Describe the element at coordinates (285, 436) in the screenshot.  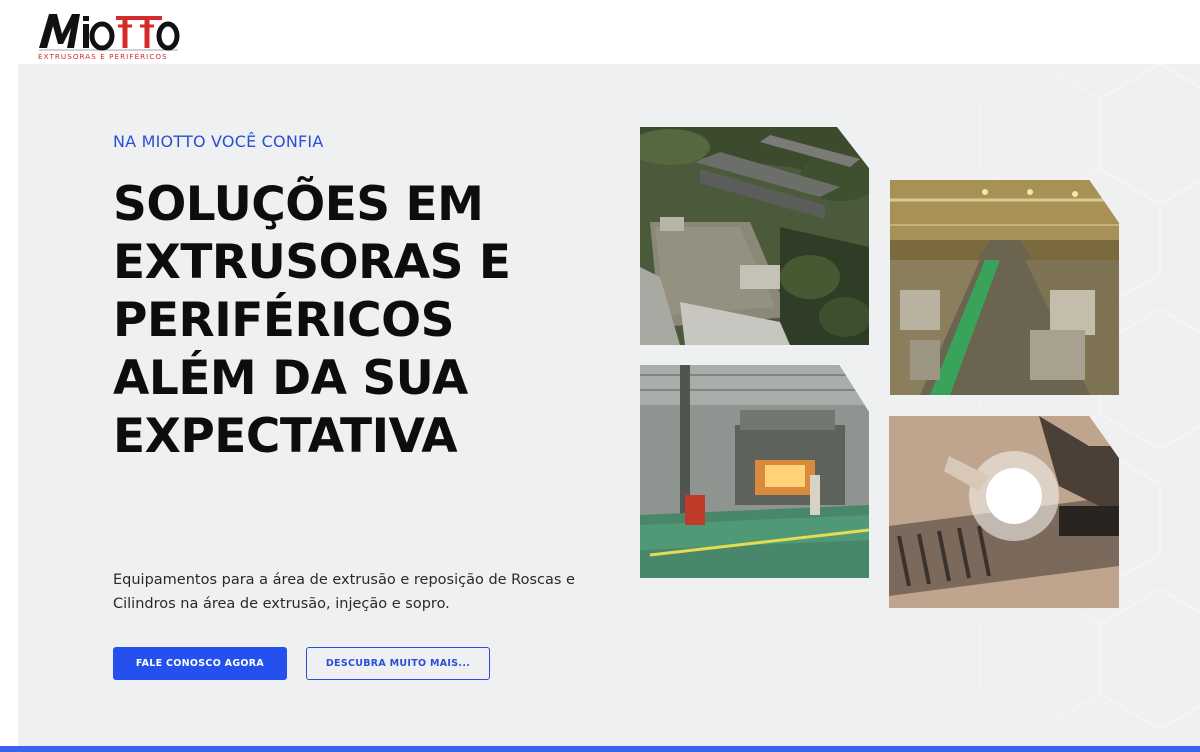
I see `headline-line: EXPECTATIVA` at that location.